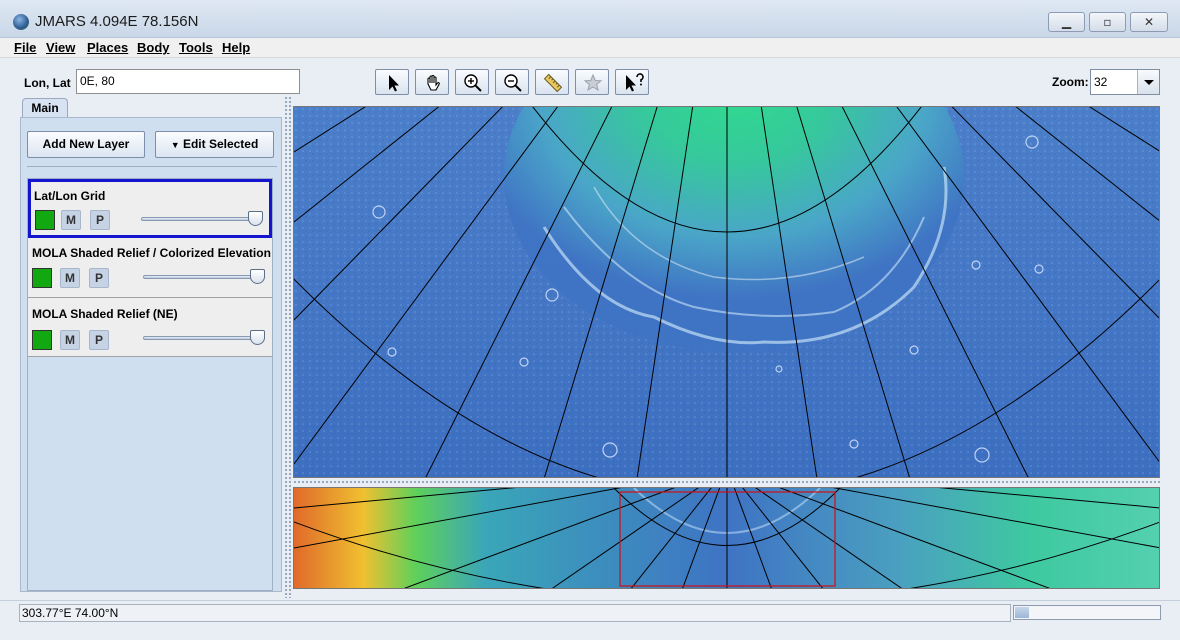 This screenshot has width=1180, height=640. I want to click on favorite-star-icon, so click(593, 82).